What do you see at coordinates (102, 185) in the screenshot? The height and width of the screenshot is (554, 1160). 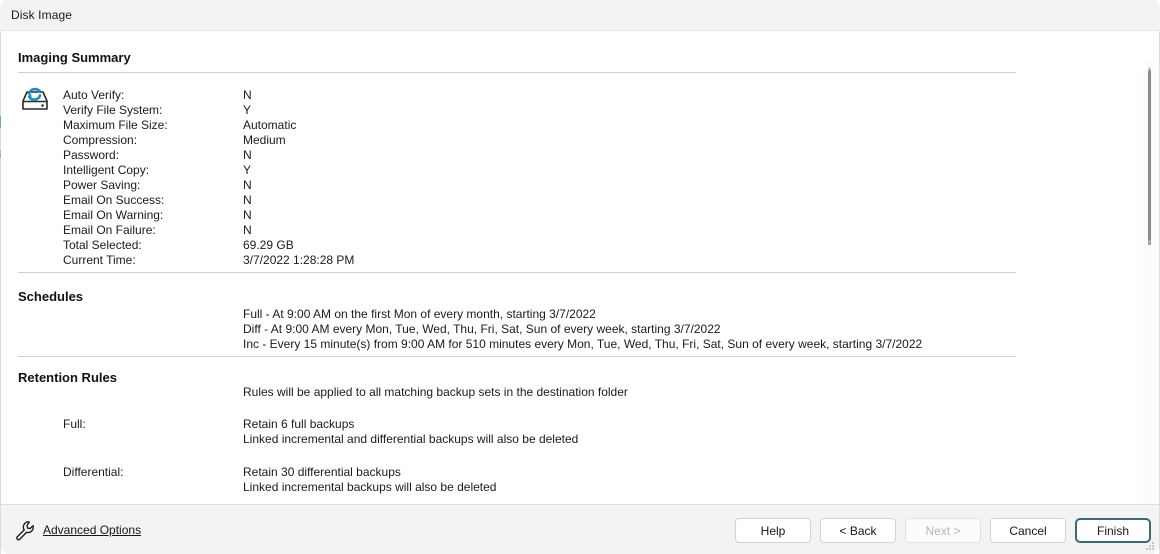 I see `summary-label: Power Saving:` at bounding box center [102, 185].